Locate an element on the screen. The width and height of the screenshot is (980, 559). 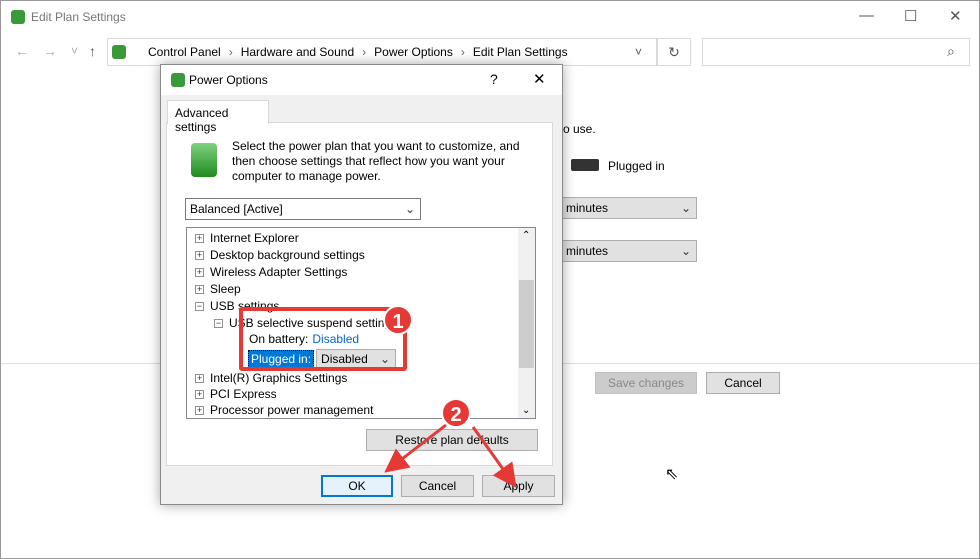
save-changes-button: Save changes is located at coordinates (646, 383).